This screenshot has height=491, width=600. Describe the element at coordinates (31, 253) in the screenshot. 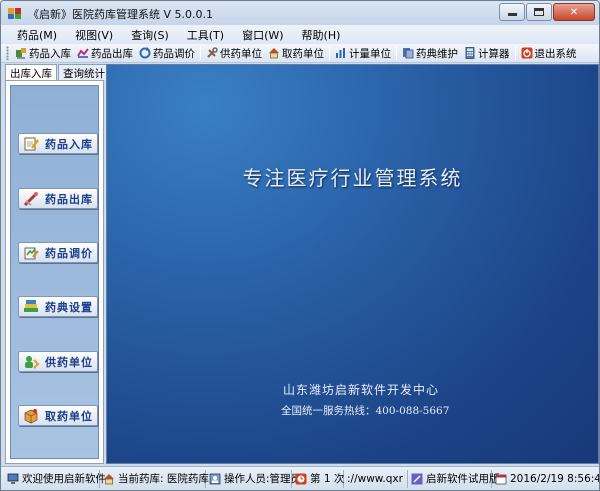

I see `edit-doc-icon` at that location.